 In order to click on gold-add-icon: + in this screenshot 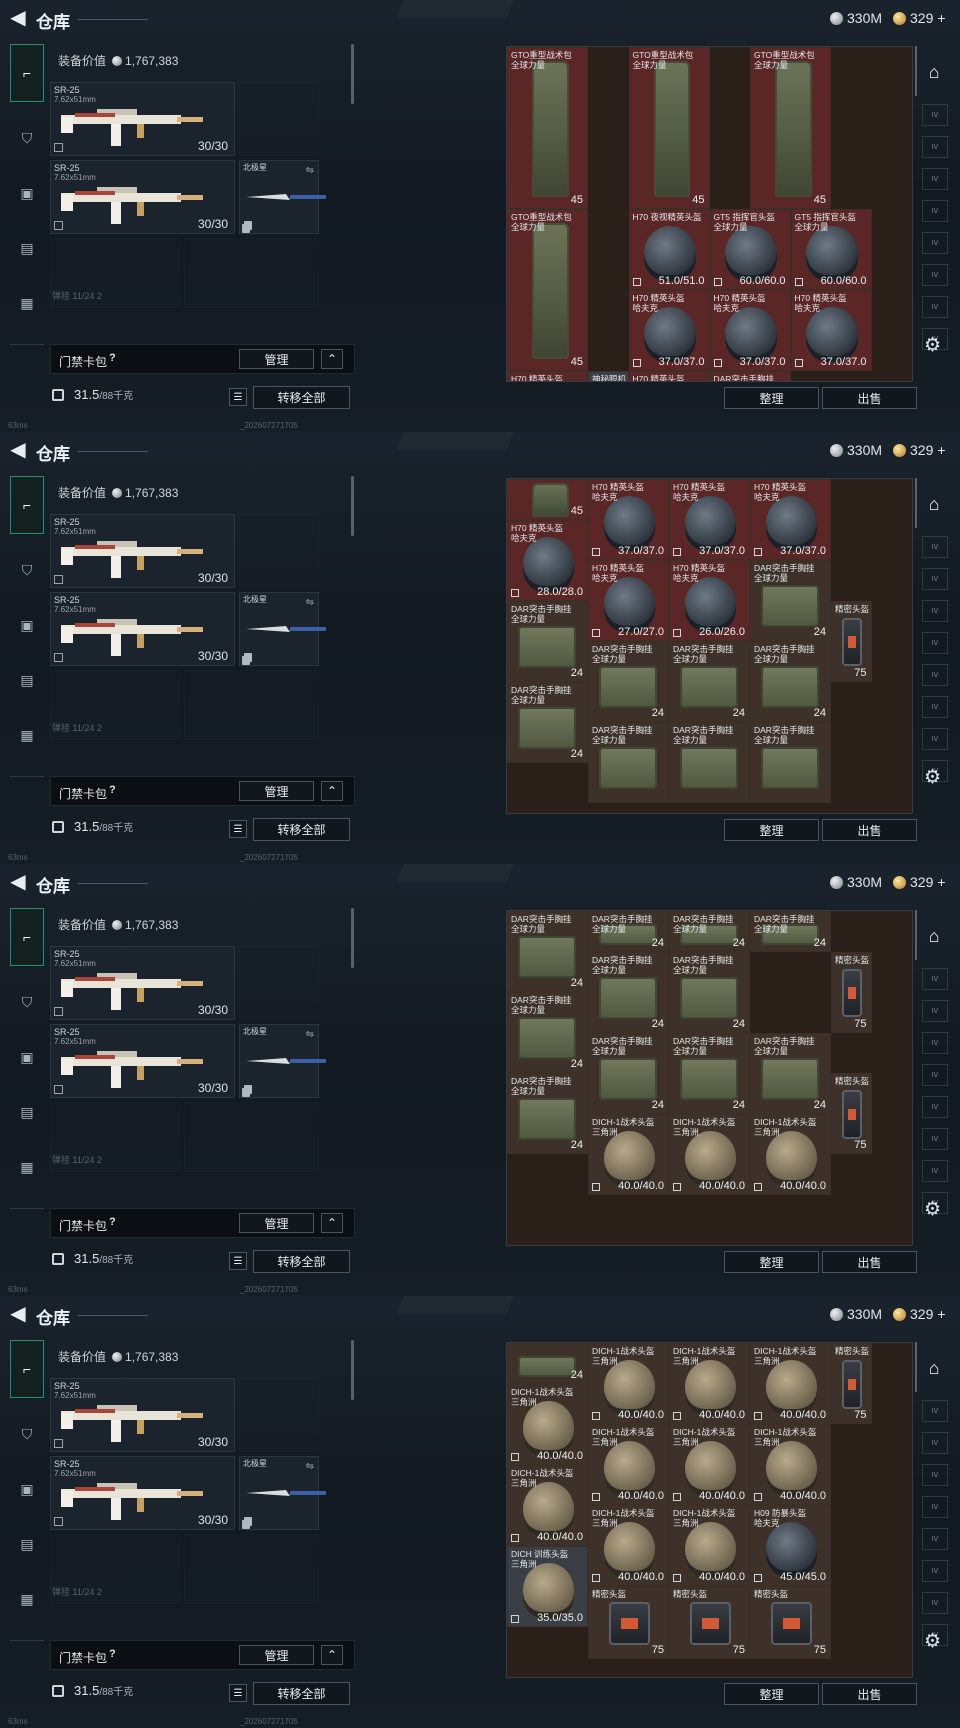, I will do `click(941, 1314)`.